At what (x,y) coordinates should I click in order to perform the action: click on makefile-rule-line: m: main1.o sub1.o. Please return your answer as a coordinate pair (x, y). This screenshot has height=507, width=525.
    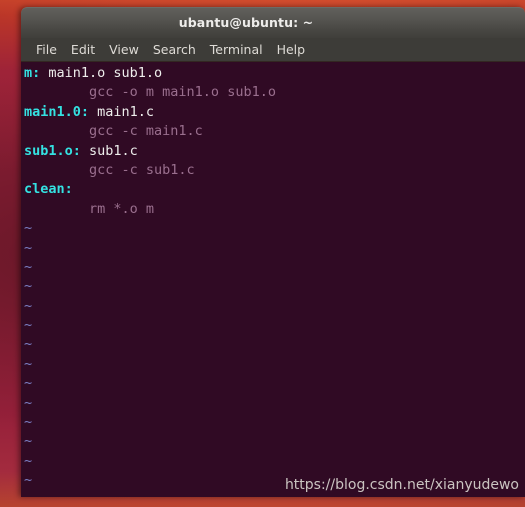
    Looking at the image, I should click on (273, 73).